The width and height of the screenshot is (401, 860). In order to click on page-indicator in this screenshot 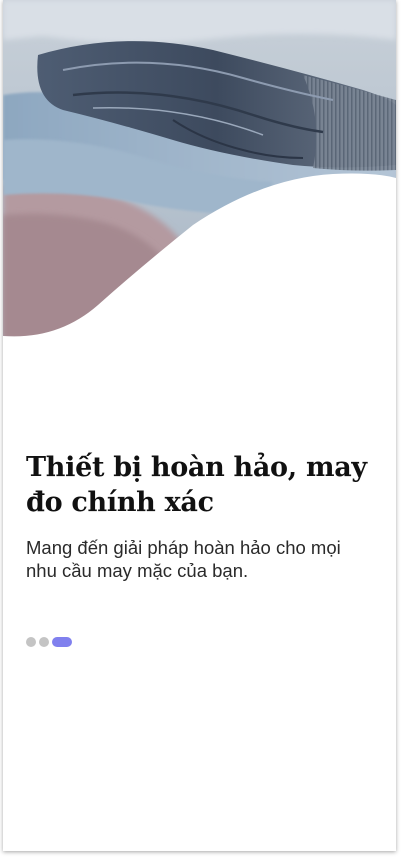, I will do `click(49, 642)`.